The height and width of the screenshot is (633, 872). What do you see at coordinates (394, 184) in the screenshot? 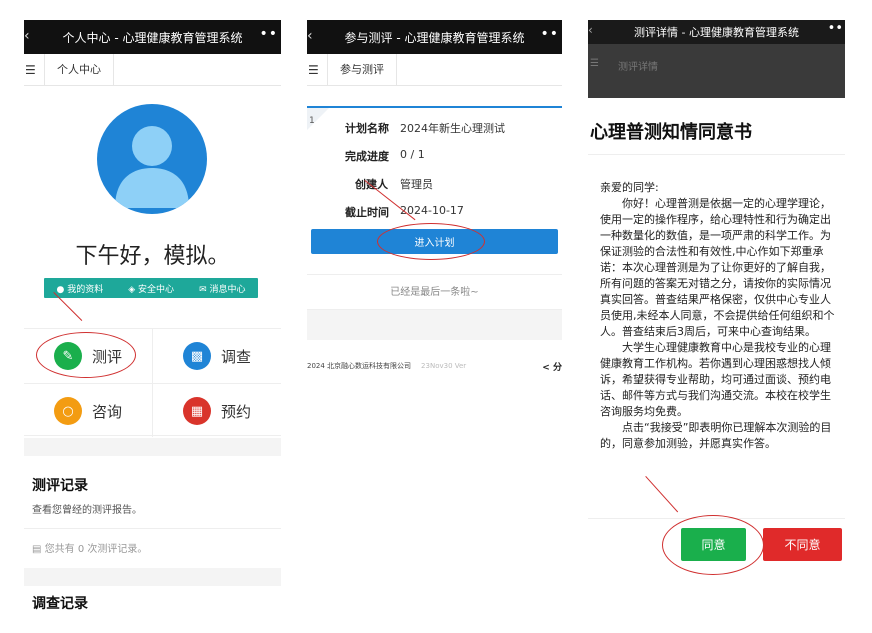
I see `creator-row: 创建人 管理员` at bounding box center [394, 184].